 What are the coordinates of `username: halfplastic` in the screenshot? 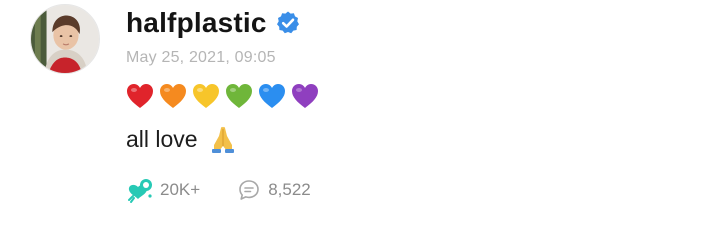 It's located at (196, 23).